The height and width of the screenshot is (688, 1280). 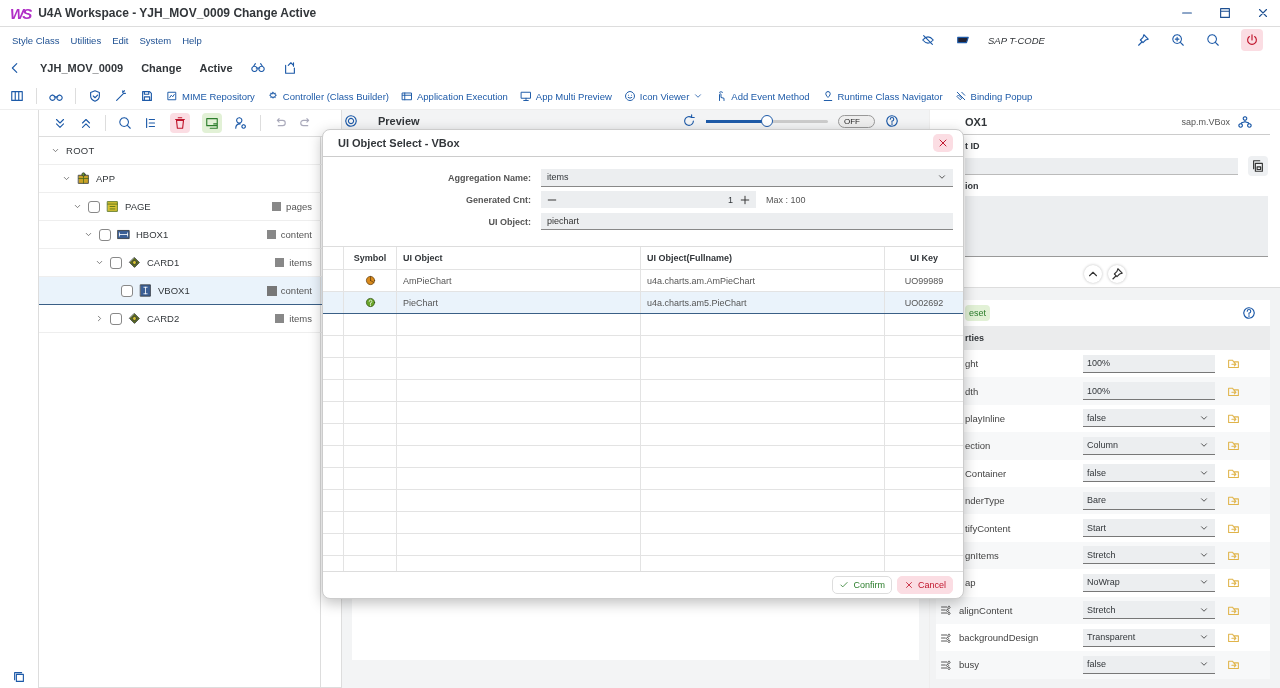 I want to click on user-settings-icon, so click(x=241, y=123).